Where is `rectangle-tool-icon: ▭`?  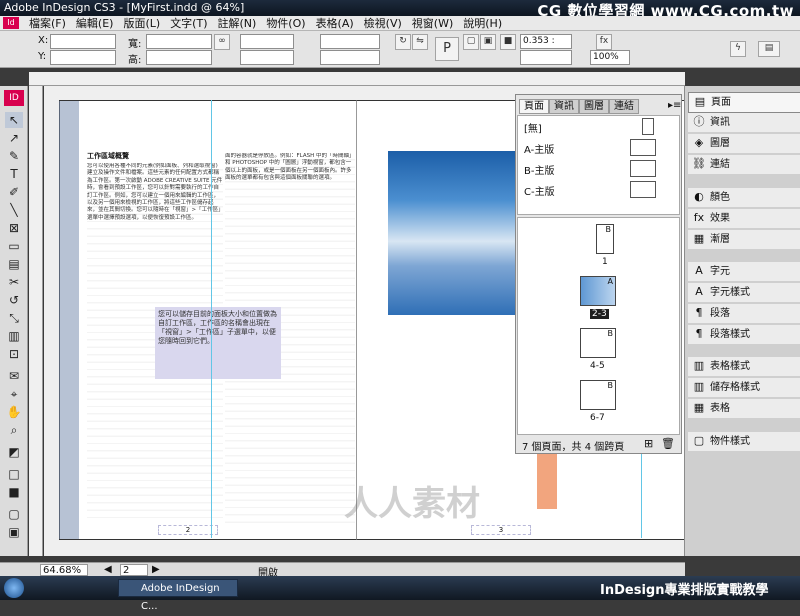 rectangle-tool-icon: ▭ is located at coordinates (14, 246).